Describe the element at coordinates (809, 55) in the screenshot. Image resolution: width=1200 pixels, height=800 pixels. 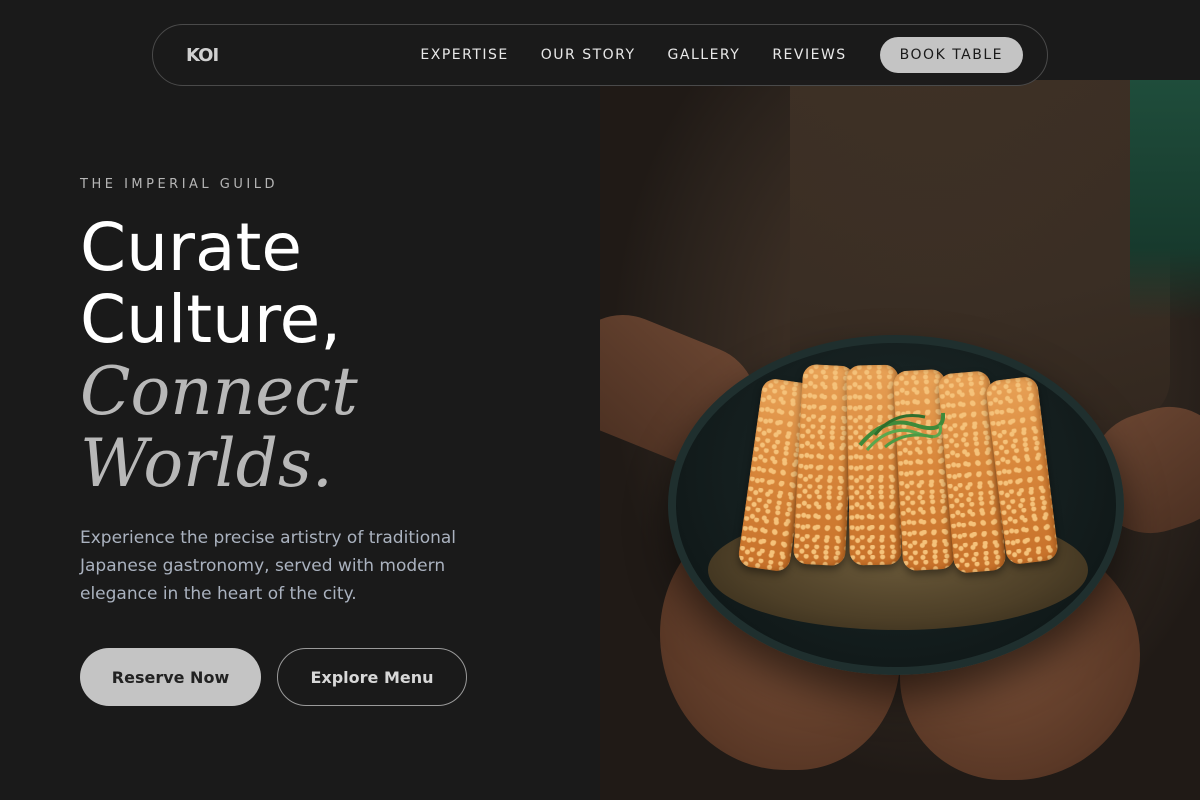
I see `nav-link-reviews: REVIEWS` at that location.